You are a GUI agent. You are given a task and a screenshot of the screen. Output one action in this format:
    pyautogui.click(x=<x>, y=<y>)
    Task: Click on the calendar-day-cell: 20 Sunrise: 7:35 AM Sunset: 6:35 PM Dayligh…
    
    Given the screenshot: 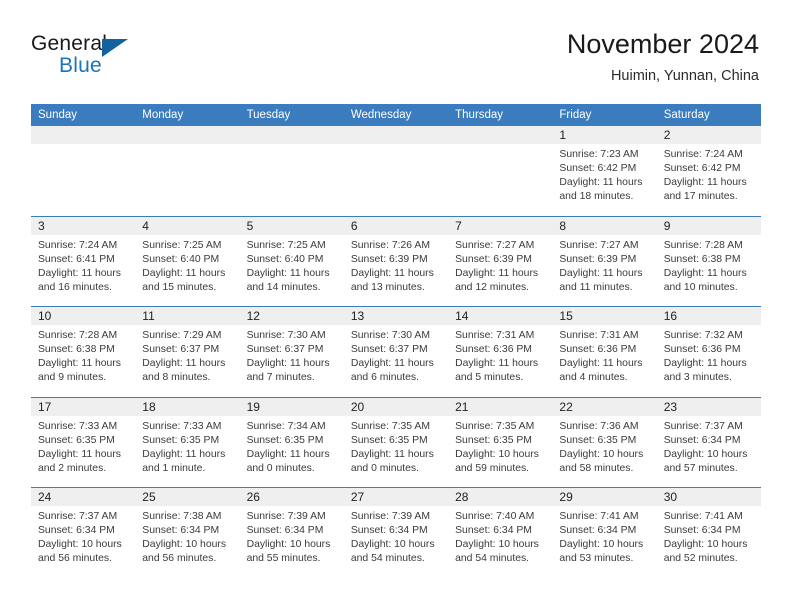 What is the action you would take?
    pyautogui.click(x=396, y=442)
    